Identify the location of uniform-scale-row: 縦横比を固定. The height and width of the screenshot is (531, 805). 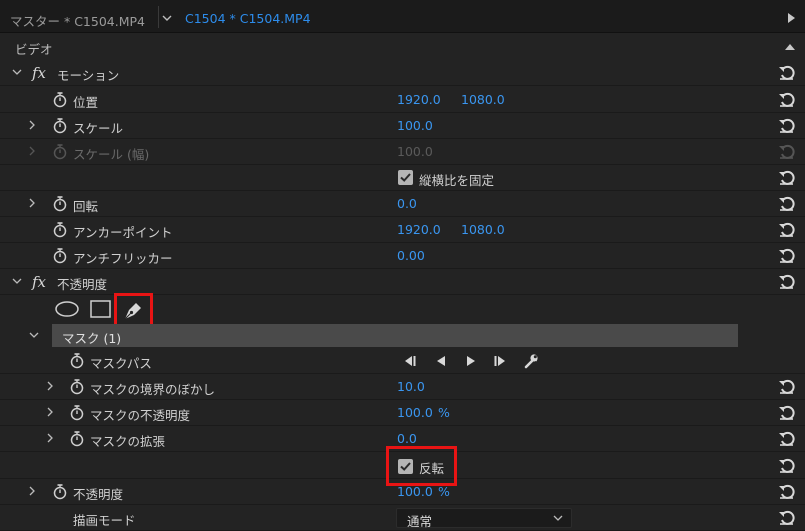
(402, 178).